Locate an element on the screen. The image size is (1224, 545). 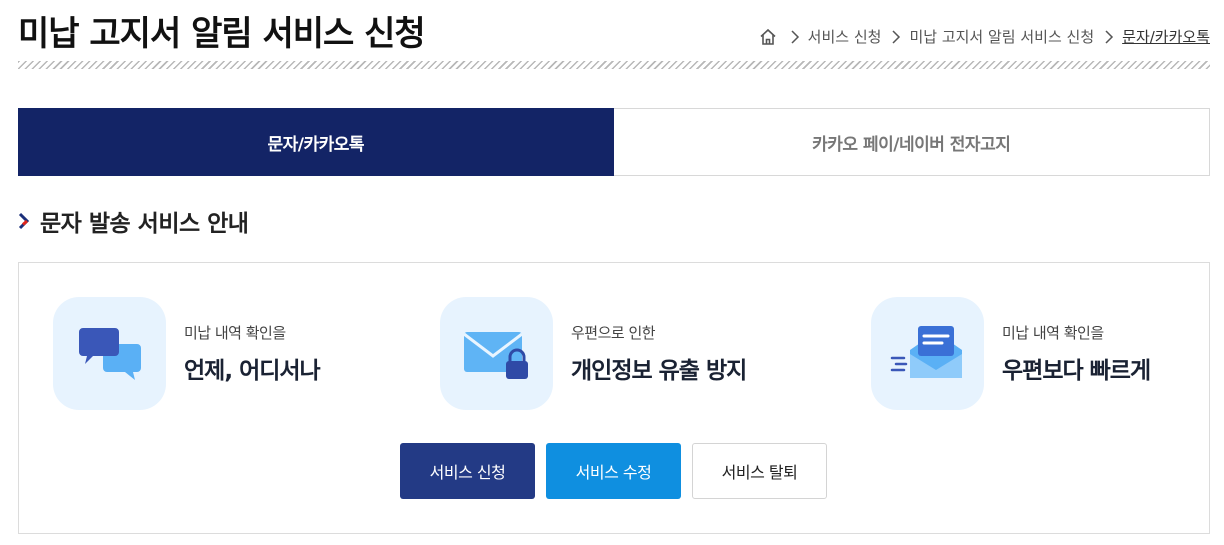
fast-mail-icon is located at coordinates (927, 353).